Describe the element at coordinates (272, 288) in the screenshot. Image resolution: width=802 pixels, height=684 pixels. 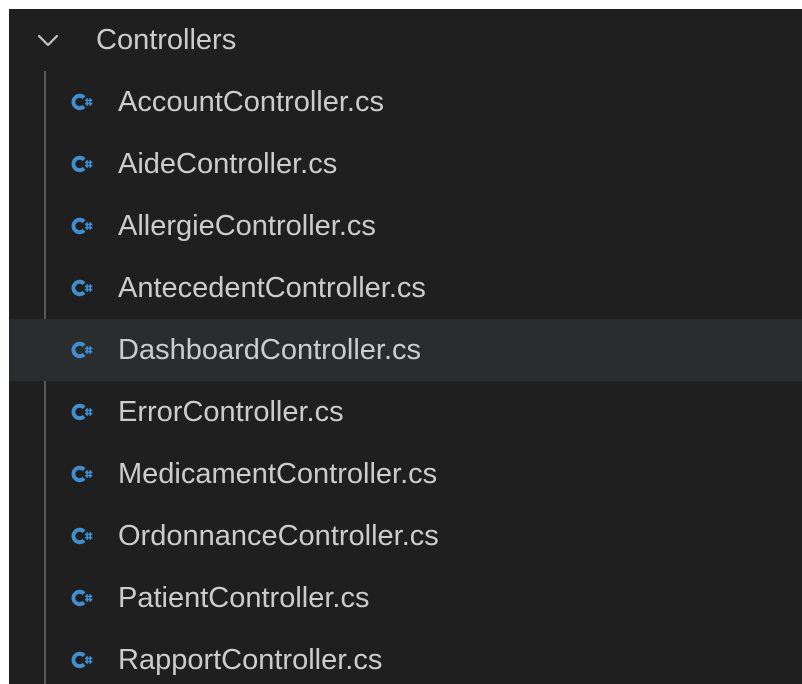
I see `file-label: AntecedentController.cs` at that location.